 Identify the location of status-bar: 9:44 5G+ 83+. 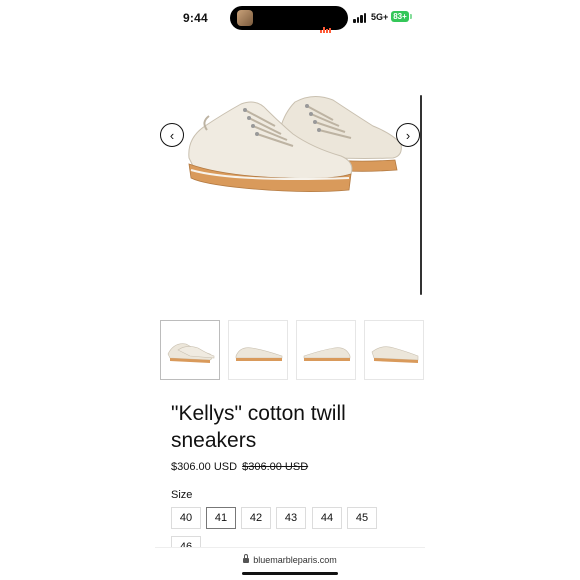
(290, 18).